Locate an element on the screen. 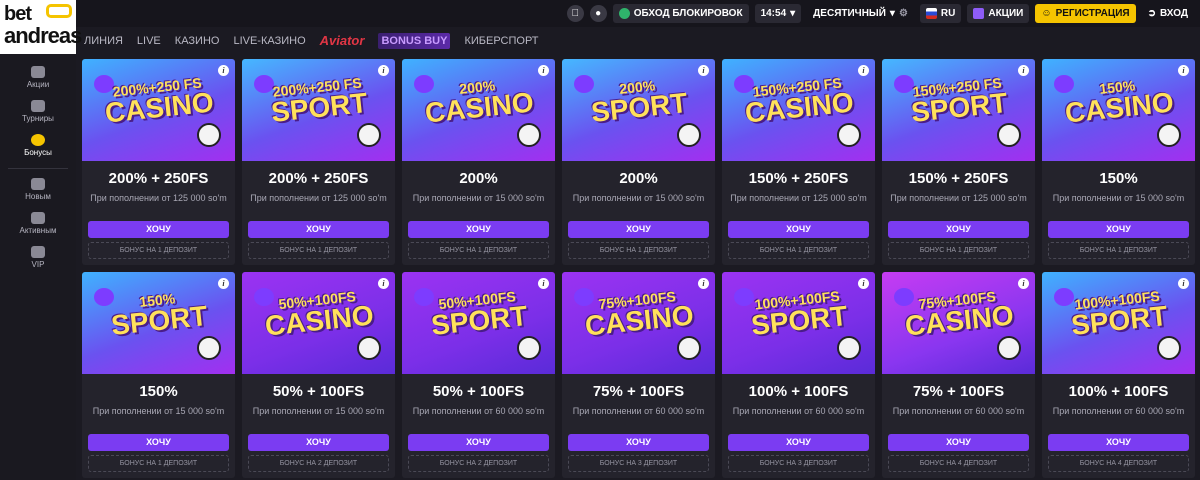 The height and width of the screenshot is (480, 1200). bonus-title: 100% + 100FS is located at coordinates (1118, 391).